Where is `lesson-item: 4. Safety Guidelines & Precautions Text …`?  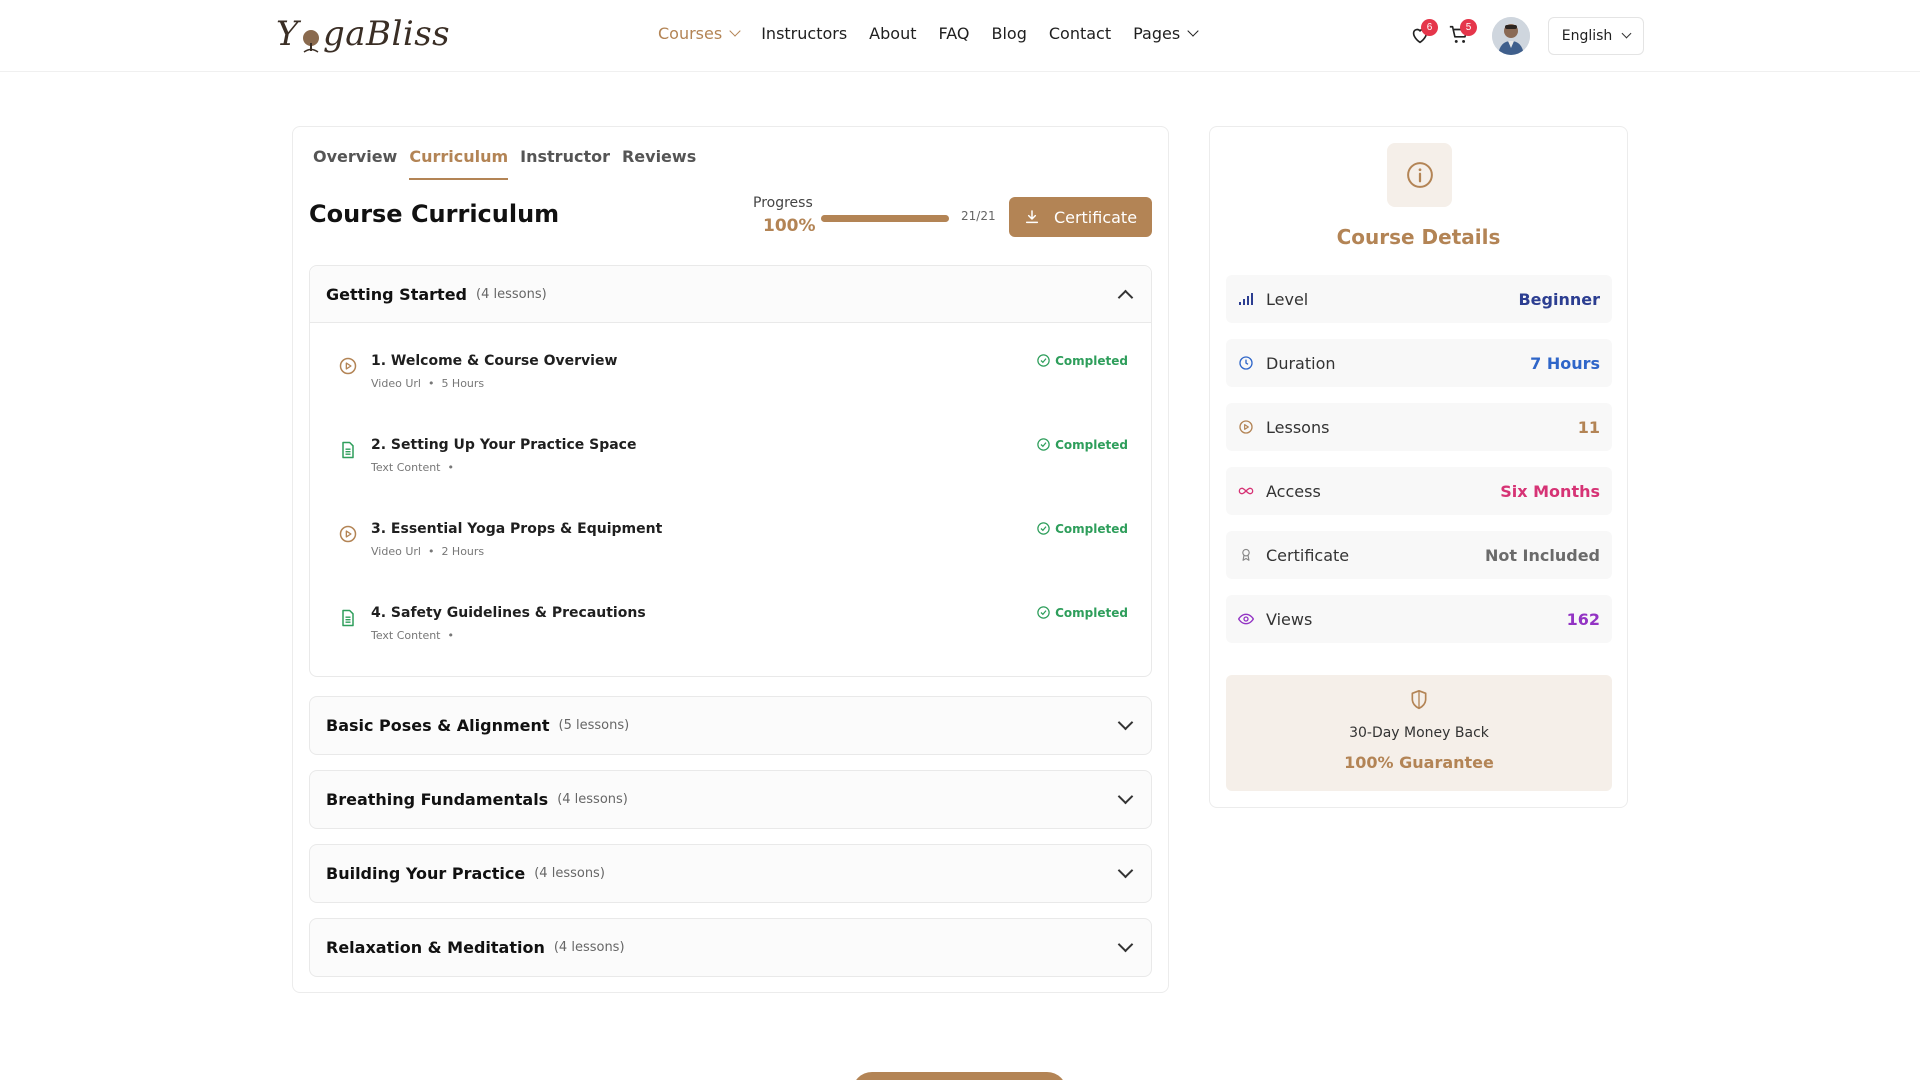
lesson-item: 4. Safety Guidelines & Precautions Text … is located at coordinates (733, 629).